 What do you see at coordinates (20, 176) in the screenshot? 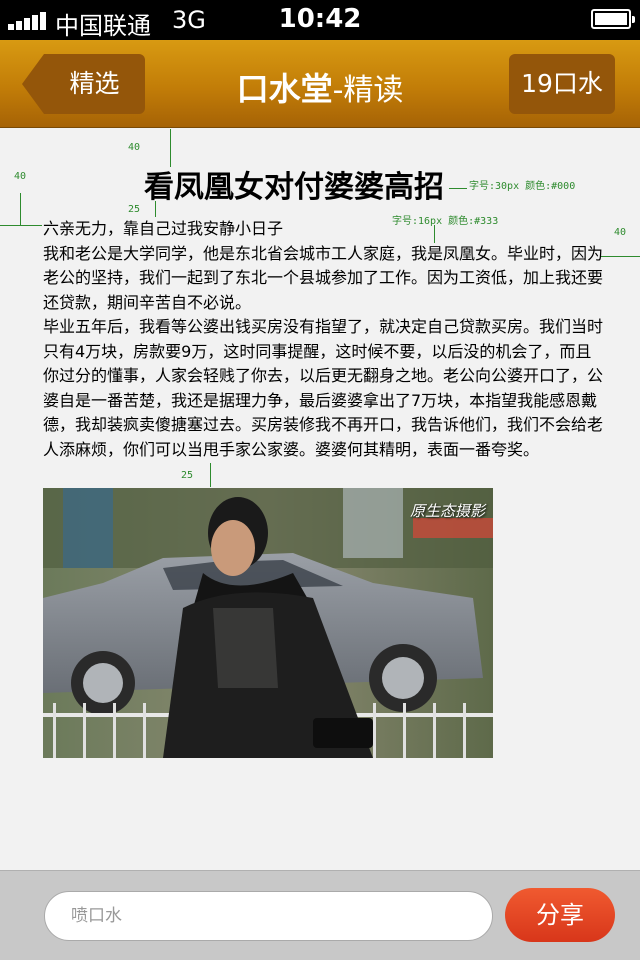
I see `left-spacing-annotation: 40` at bounding box center [20, 176].